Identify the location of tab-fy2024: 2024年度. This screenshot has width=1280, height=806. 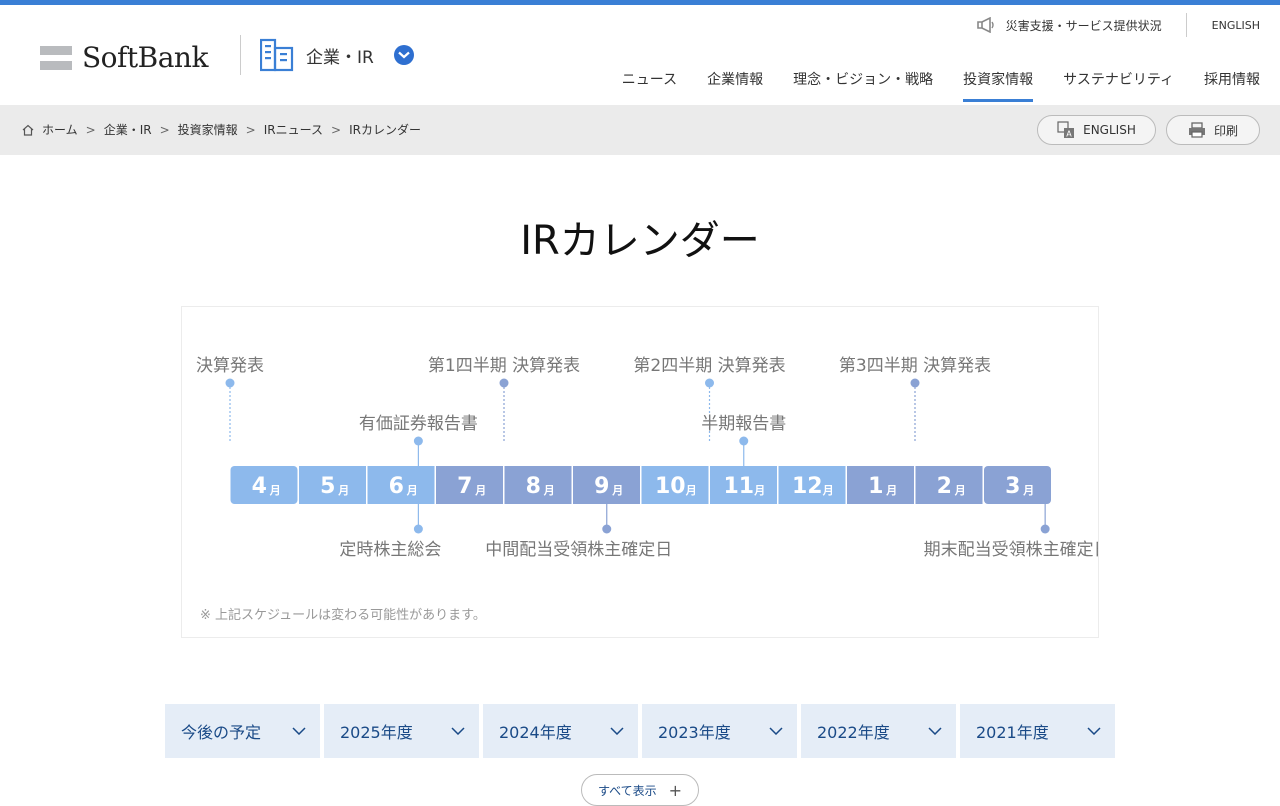
(560, 731).